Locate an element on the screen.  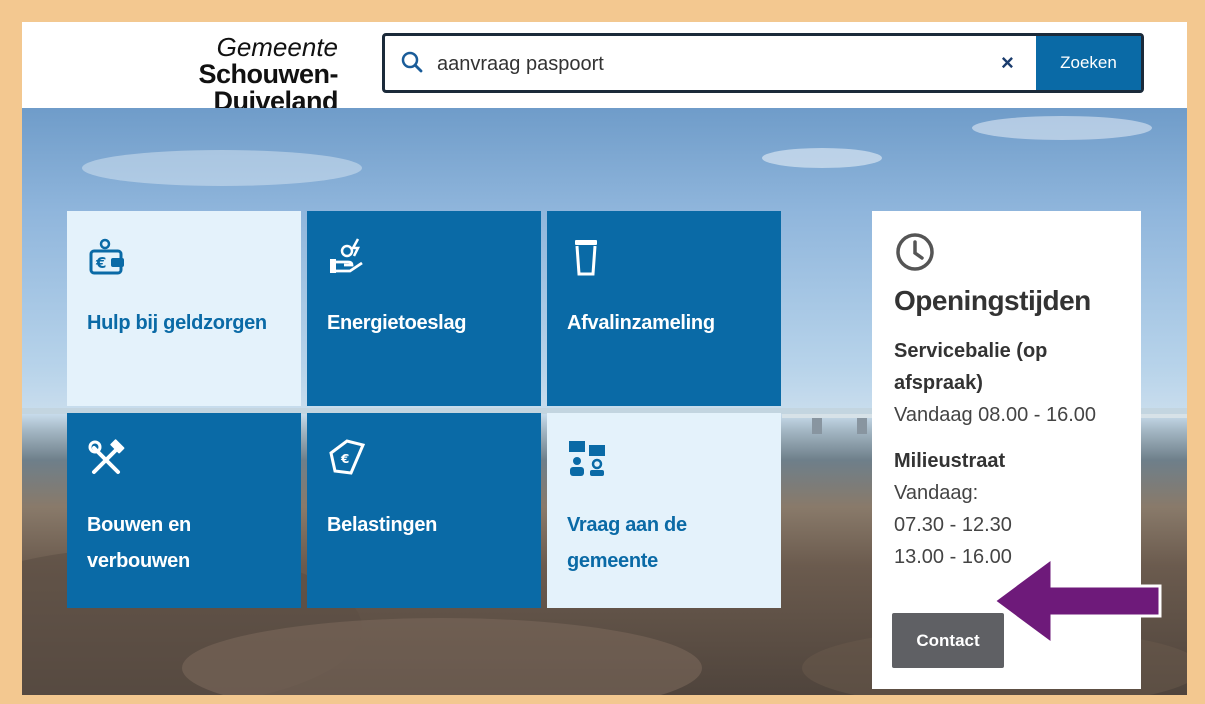
tax-document-icon: € is located at coordinates (347, 457).